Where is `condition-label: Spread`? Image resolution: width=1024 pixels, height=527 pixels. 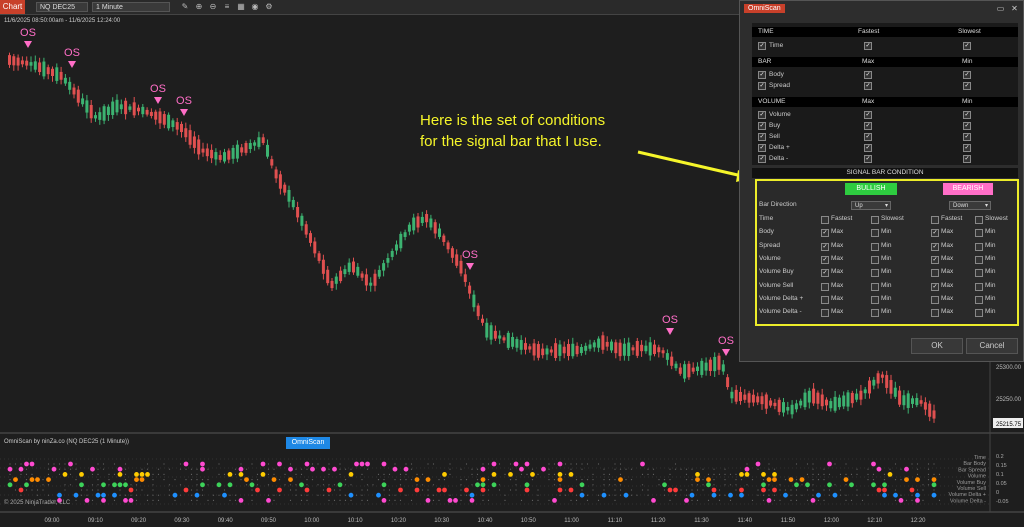
condition-label: Spread is located at coordinates (769, 245).